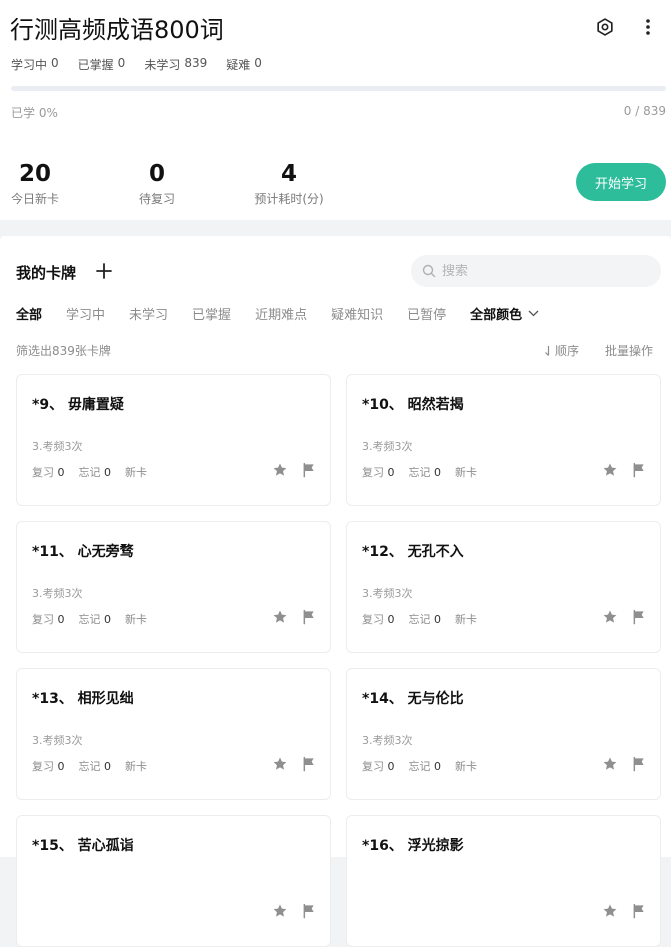 Image resolution: width=671 pixels, height=947 pixels. What do you see at coordinates (35, 64) in the screenshot?
I see `learning-count: 学习中 0` at bounding box center [35, 64].